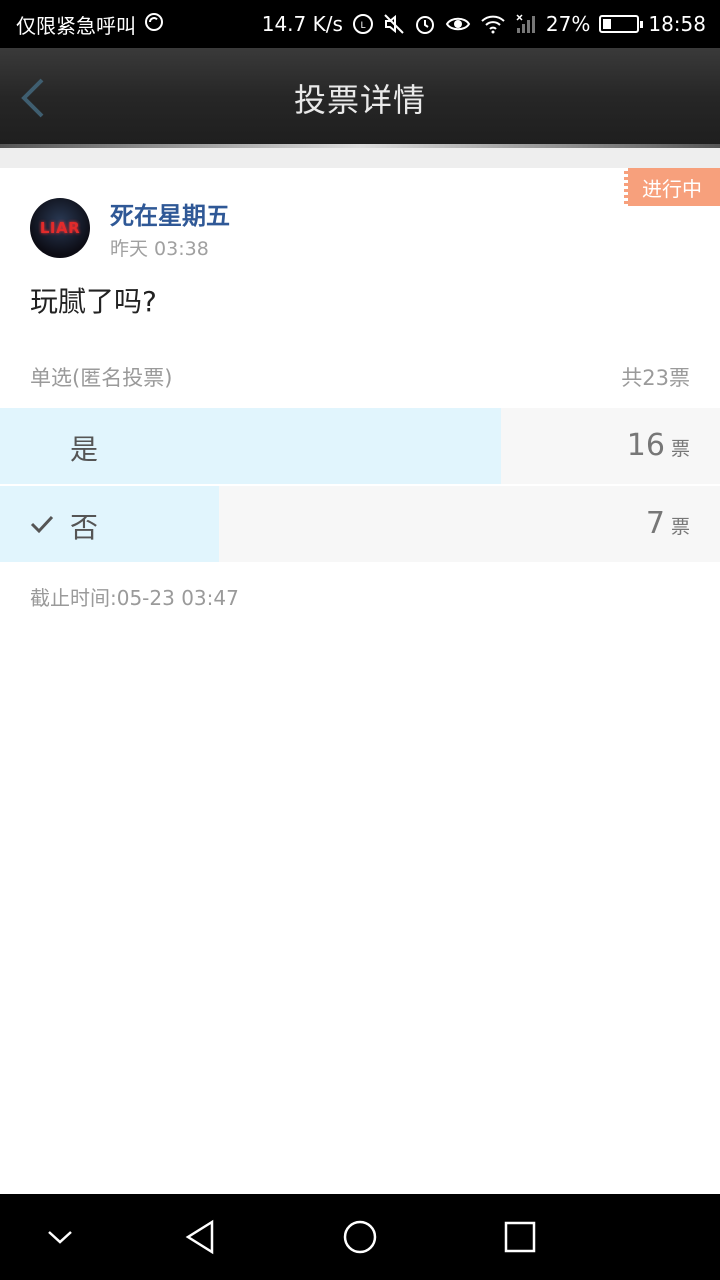  What do you see at coordinates (101, 378) in the screenshot?
I see `poll-type: 单选(匿名投票)` at bounding box center [101, 378].